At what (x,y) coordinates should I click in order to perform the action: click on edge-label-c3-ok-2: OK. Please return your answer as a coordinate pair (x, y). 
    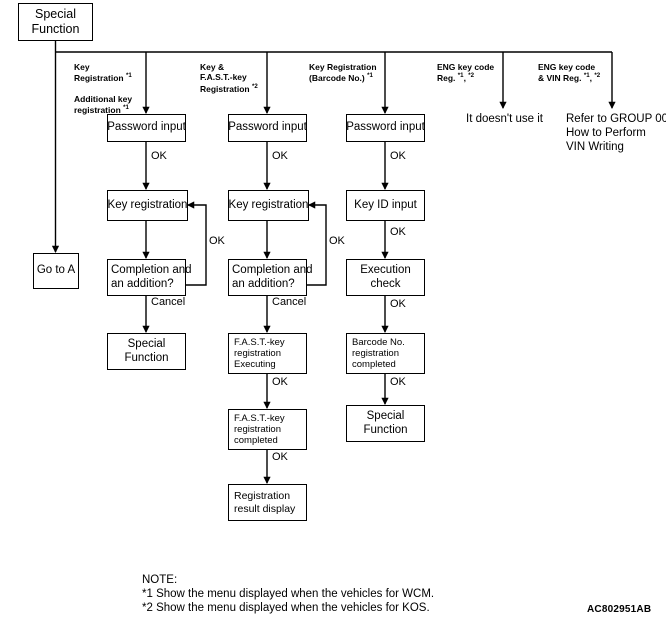
    Looking at the image, I should click on (398, 232).